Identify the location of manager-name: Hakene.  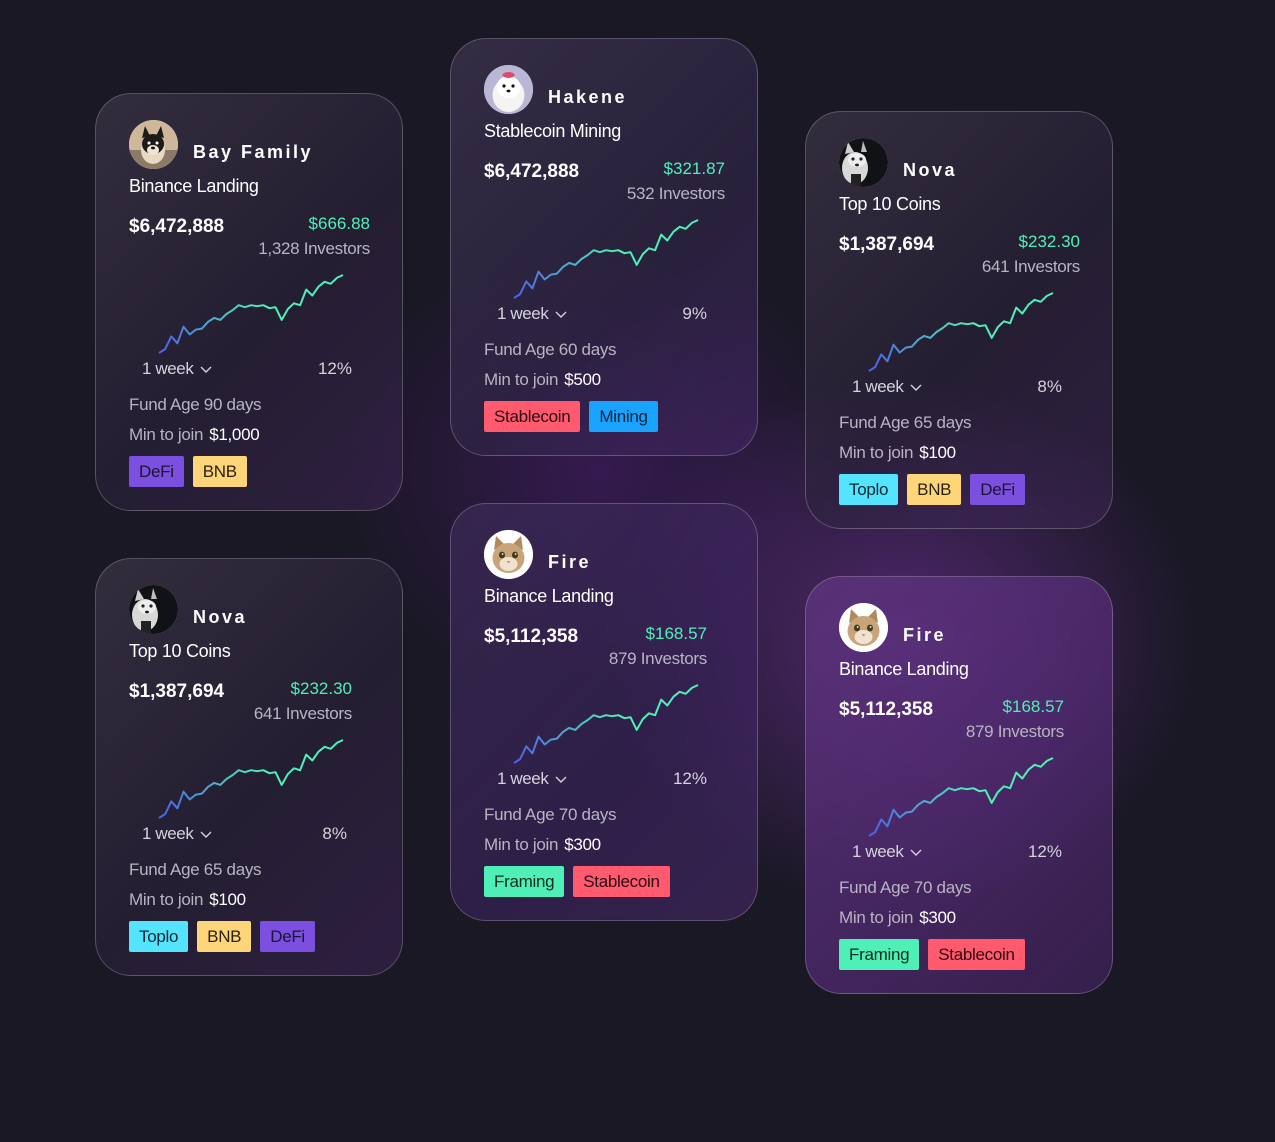
(588, 97).